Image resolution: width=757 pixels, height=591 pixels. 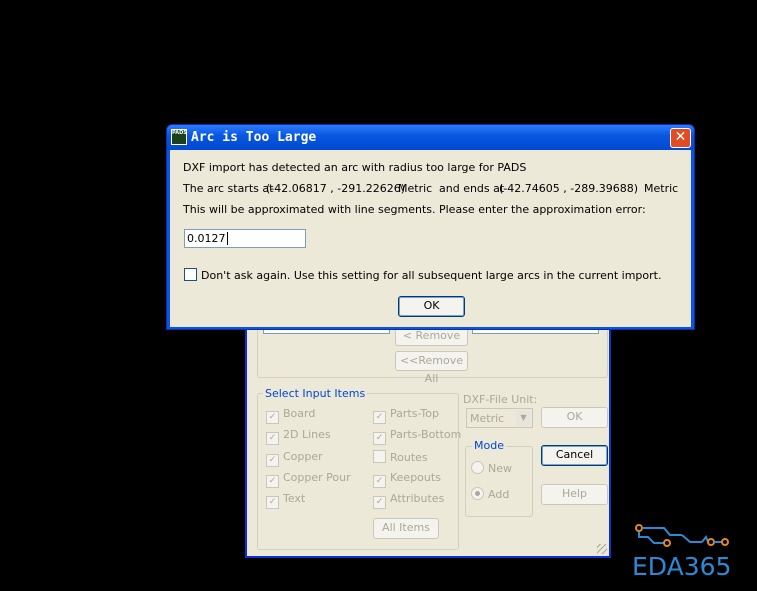 I want to click on dxf-file-unit-select: Metric ▼, so click(x=499, y=418).